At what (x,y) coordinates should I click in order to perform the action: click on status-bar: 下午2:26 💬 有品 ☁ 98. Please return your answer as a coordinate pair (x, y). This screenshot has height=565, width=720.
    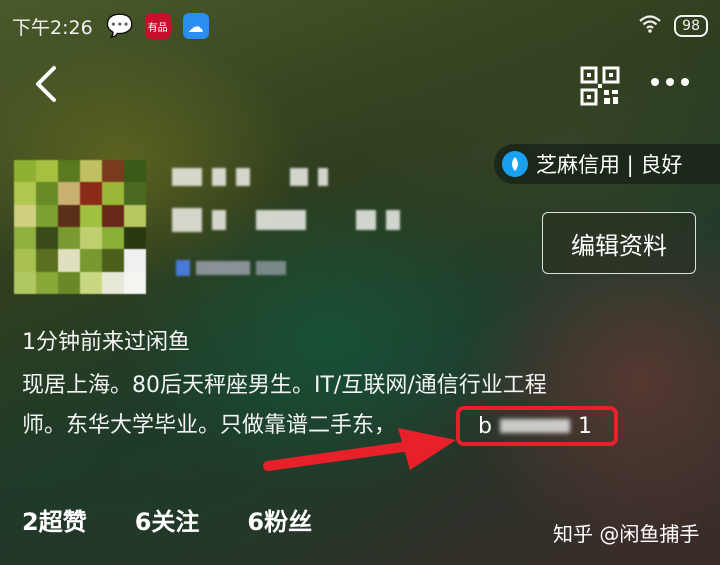
    Looking at the image, I should click on (360, 26).